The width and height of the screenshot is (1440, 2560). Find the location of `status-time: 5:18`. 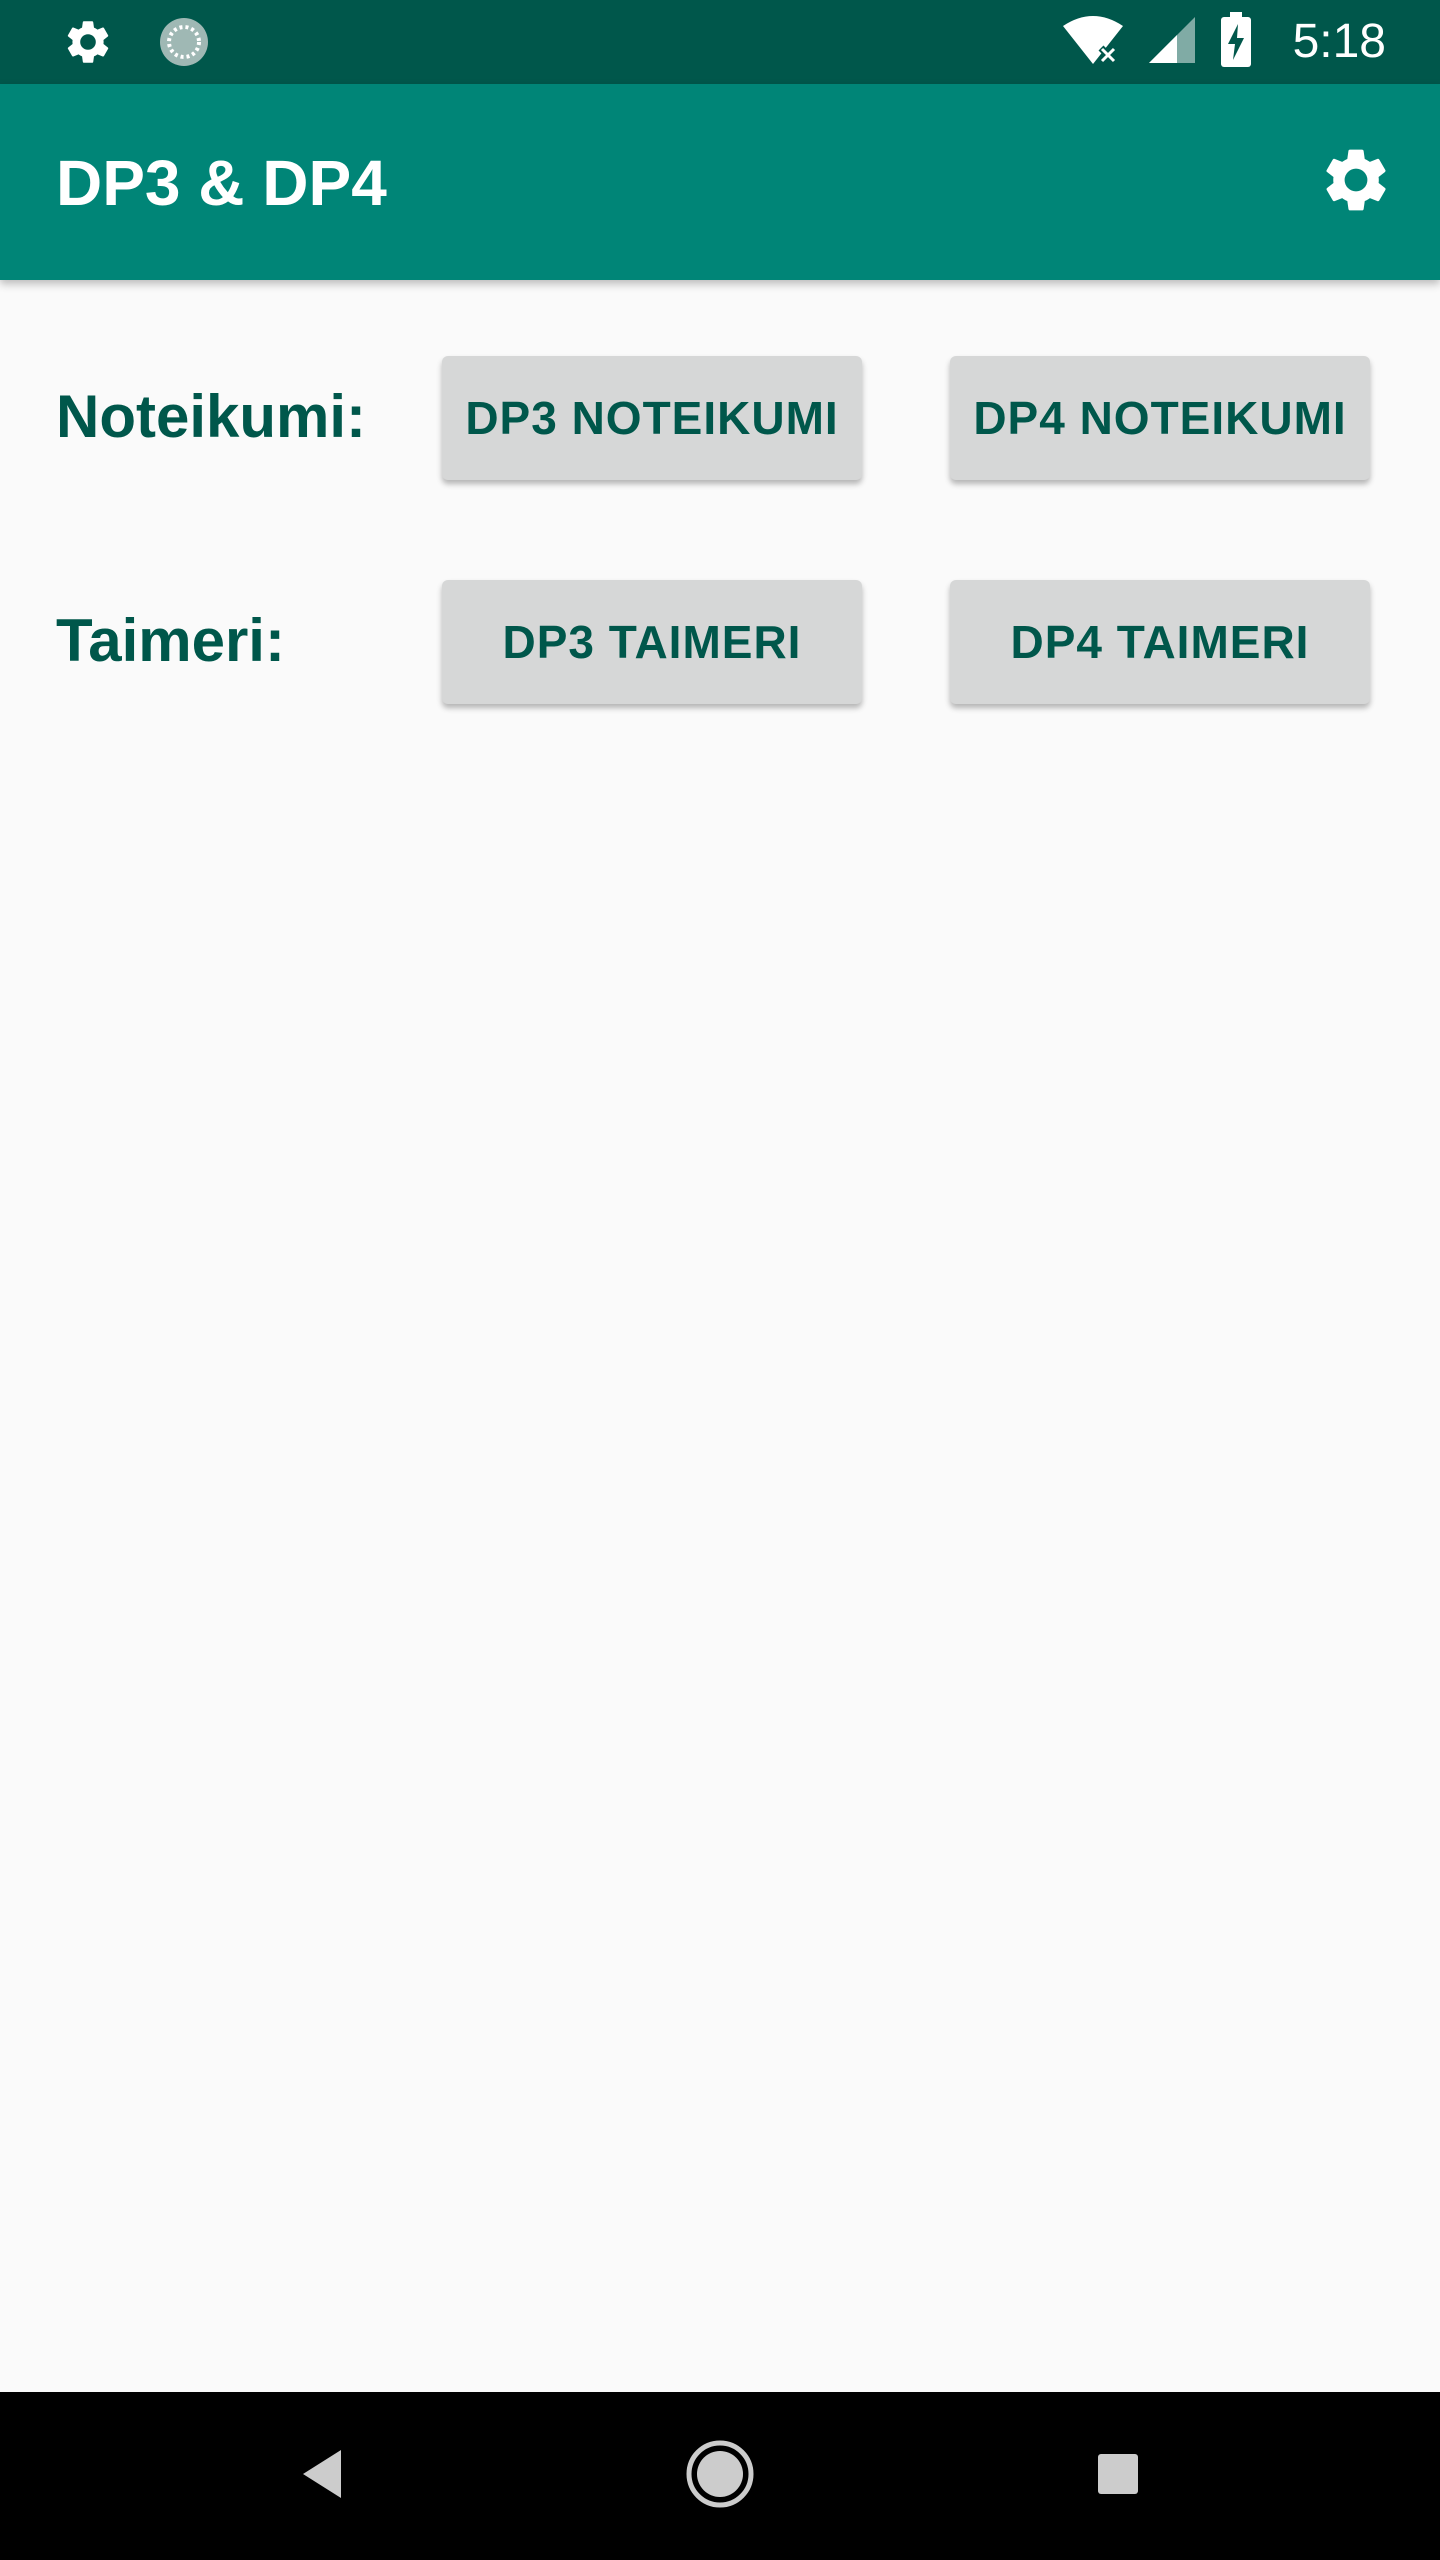

status-time: 5:18 is located at coordinates (1339, 41).